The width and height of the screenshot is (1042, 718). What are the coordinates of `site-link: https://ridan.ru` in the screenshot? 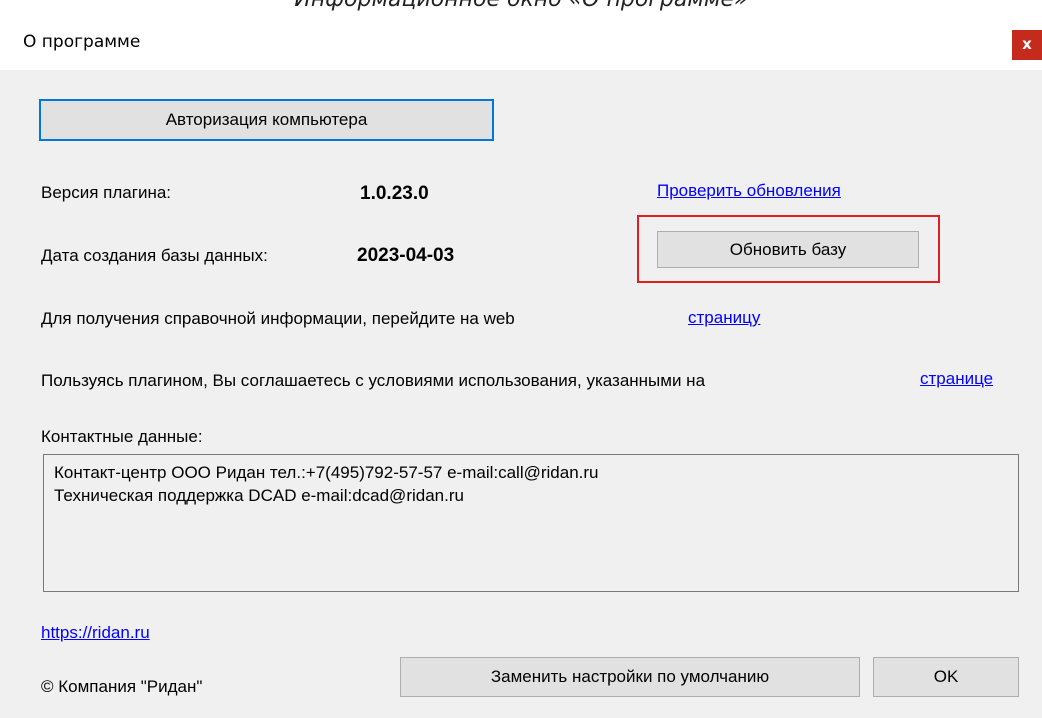 It's located at (95, 633).